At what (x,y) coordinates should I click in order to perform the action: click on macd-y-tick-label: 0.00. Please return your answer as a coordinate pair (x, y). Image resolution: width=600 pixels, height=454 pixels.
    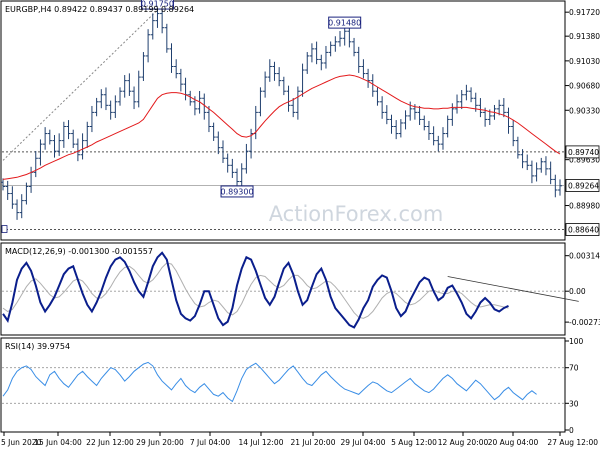
    Looking at the image, I should click on (577, 291).